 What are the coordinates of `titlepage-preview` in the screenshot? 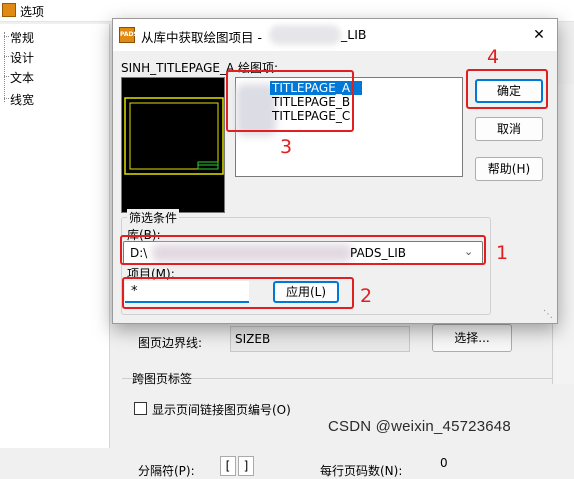 It's located at (173, 145).